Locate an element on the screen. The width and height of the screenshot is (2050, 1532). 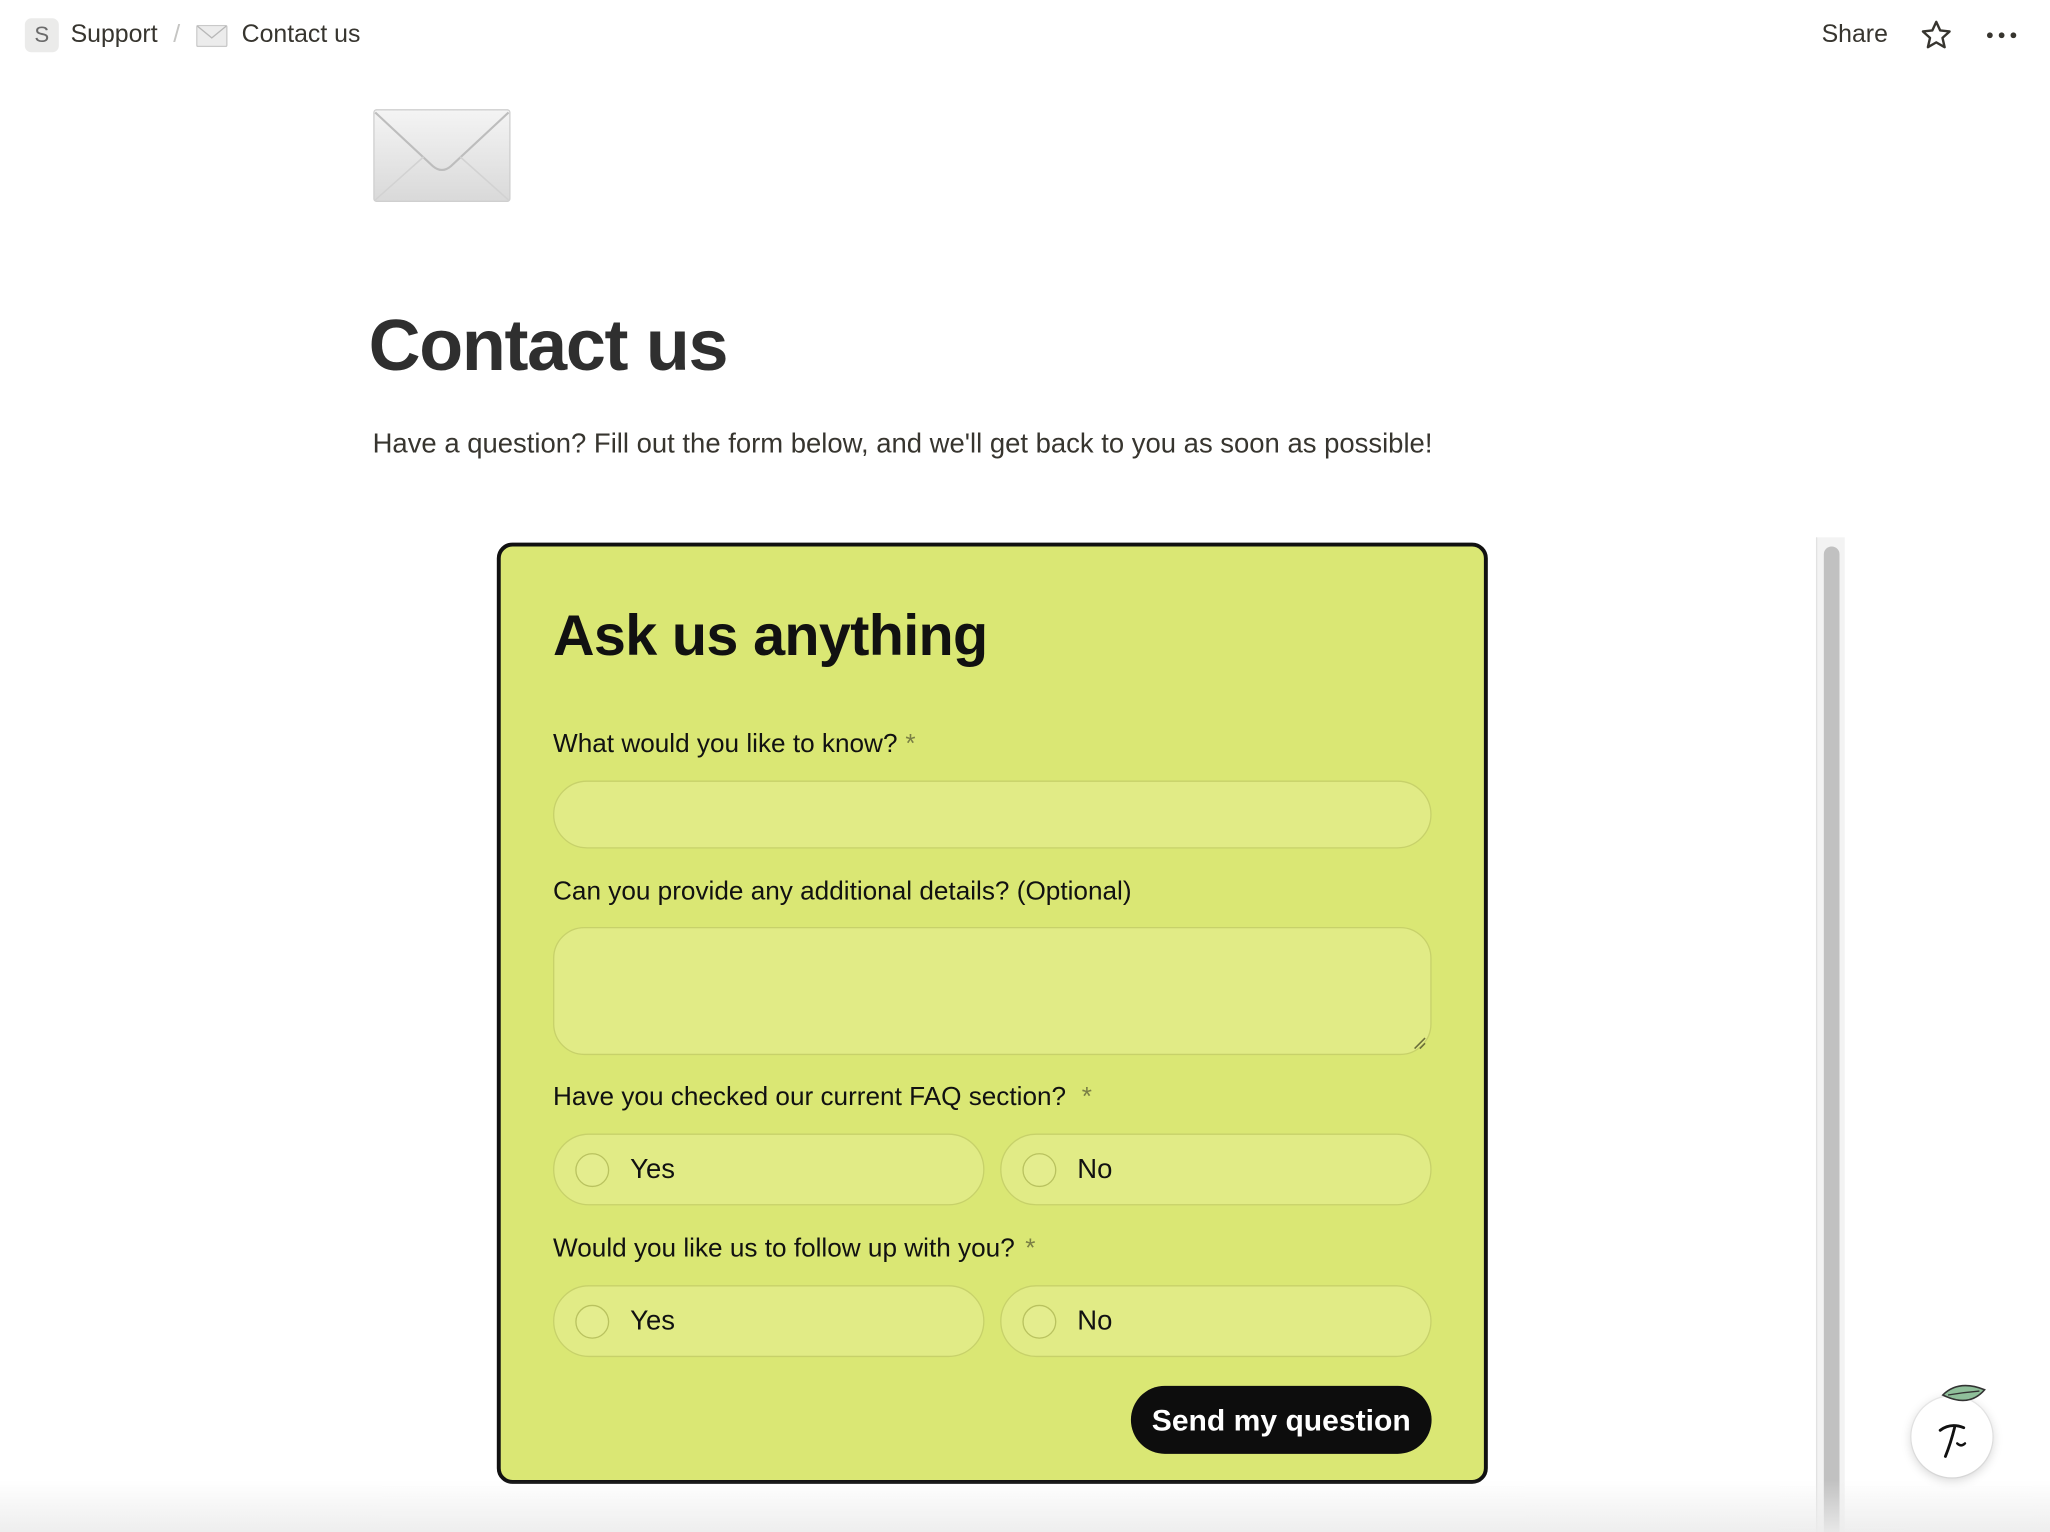
top-actions: Share is located at coordinates (1920, 35).